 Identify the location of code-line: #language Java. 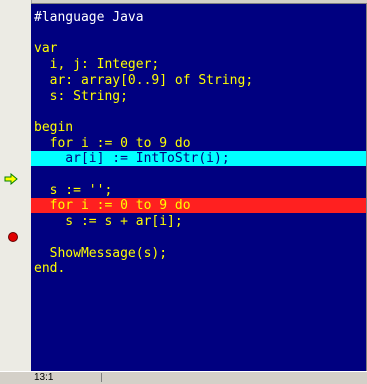
(198, 17).